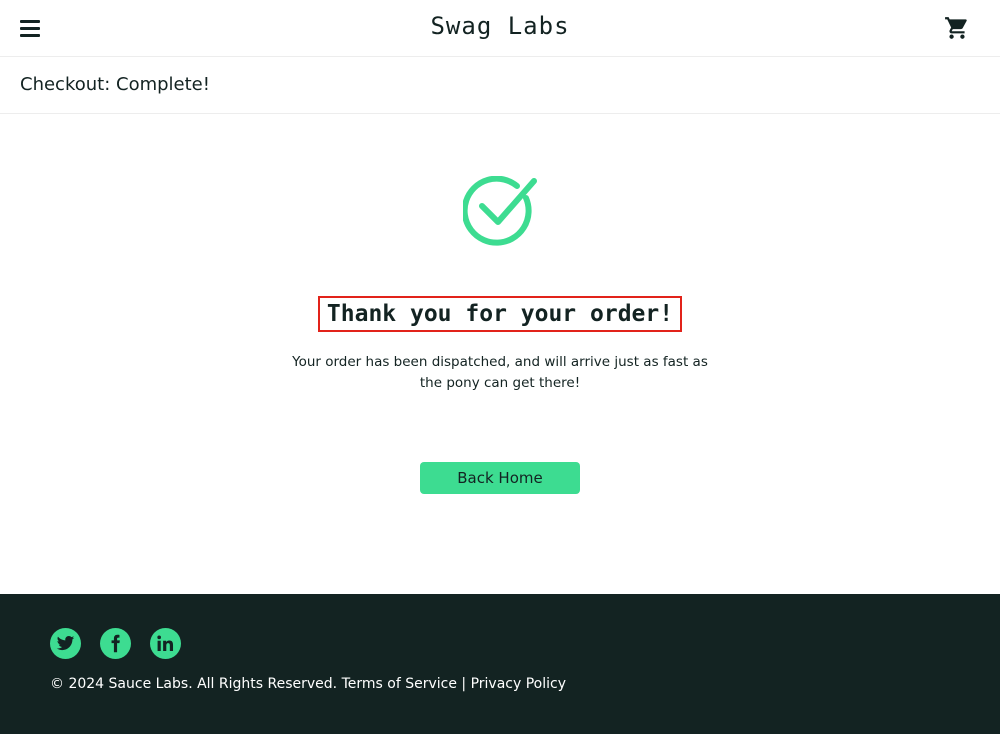 The image size is (1000, 734). I want to click on shopping-cart-icon, so click(956, 28).